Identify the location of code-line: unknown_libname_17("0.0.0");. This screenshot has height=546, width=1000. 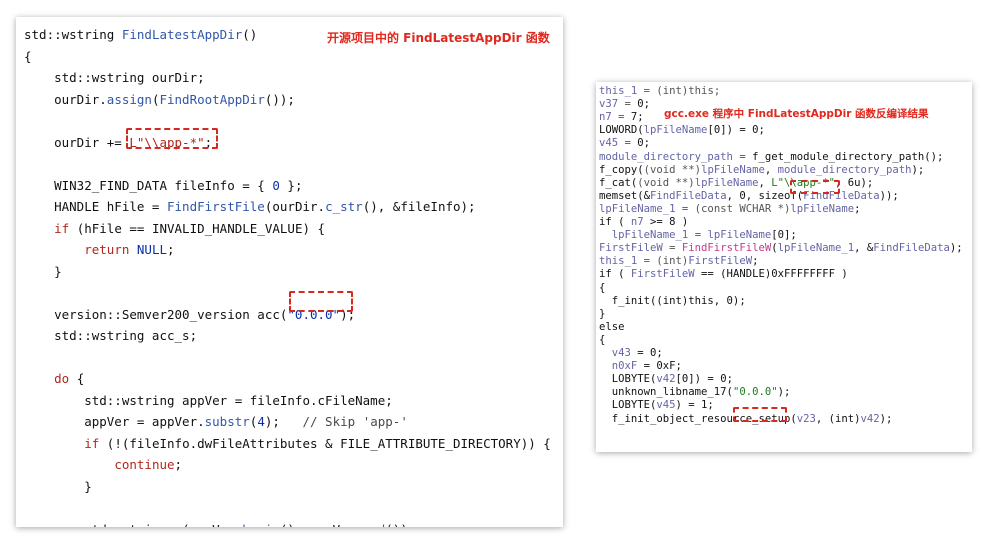
(695, 392).